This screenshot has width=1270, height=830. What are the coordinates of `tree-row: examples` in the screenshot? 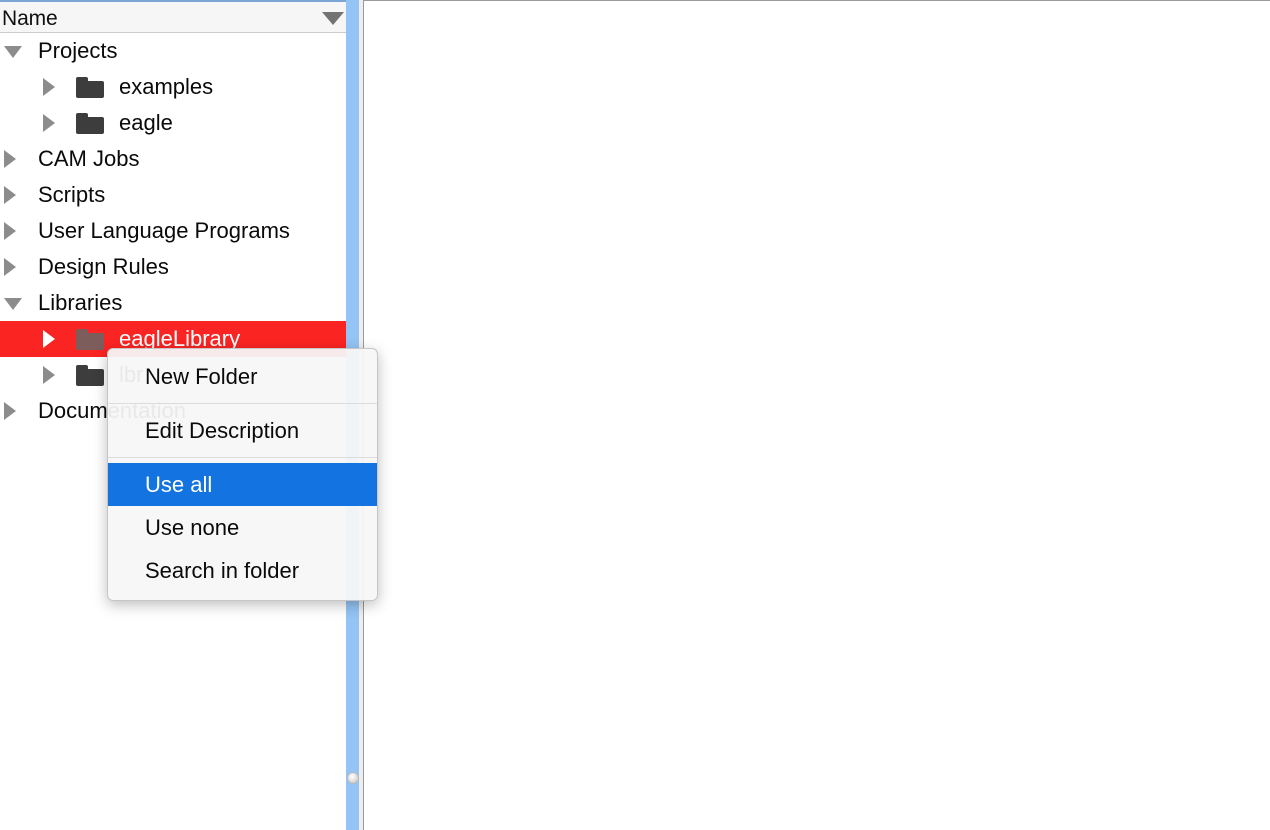 It's located at (173, 87).